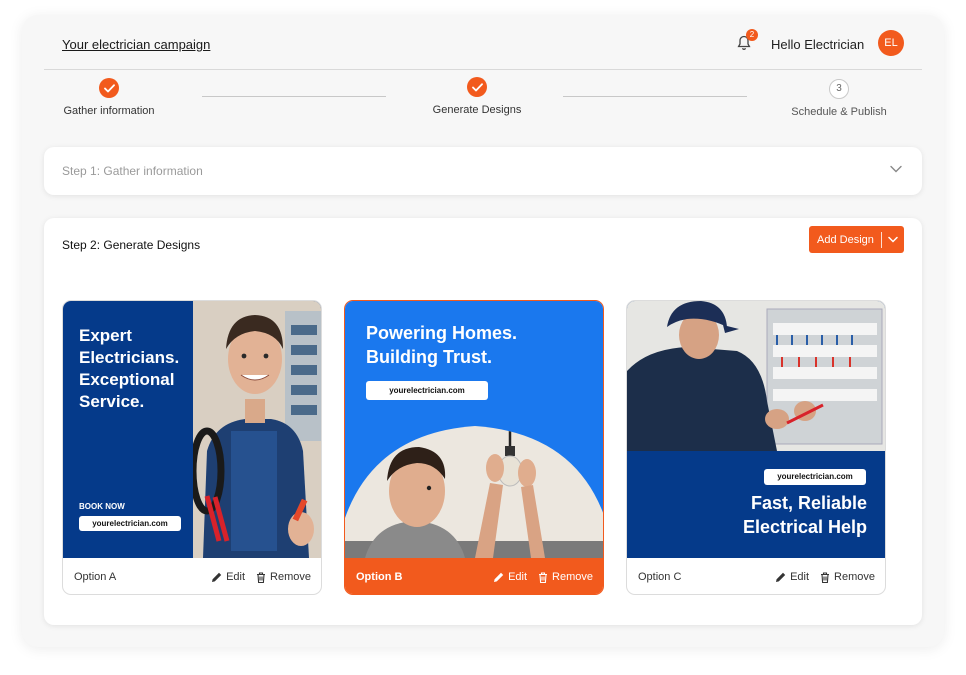 This screenshot has width=966, height=675. I want to click on design-card-footer: Option B Edit Remove, so click(474, 576).